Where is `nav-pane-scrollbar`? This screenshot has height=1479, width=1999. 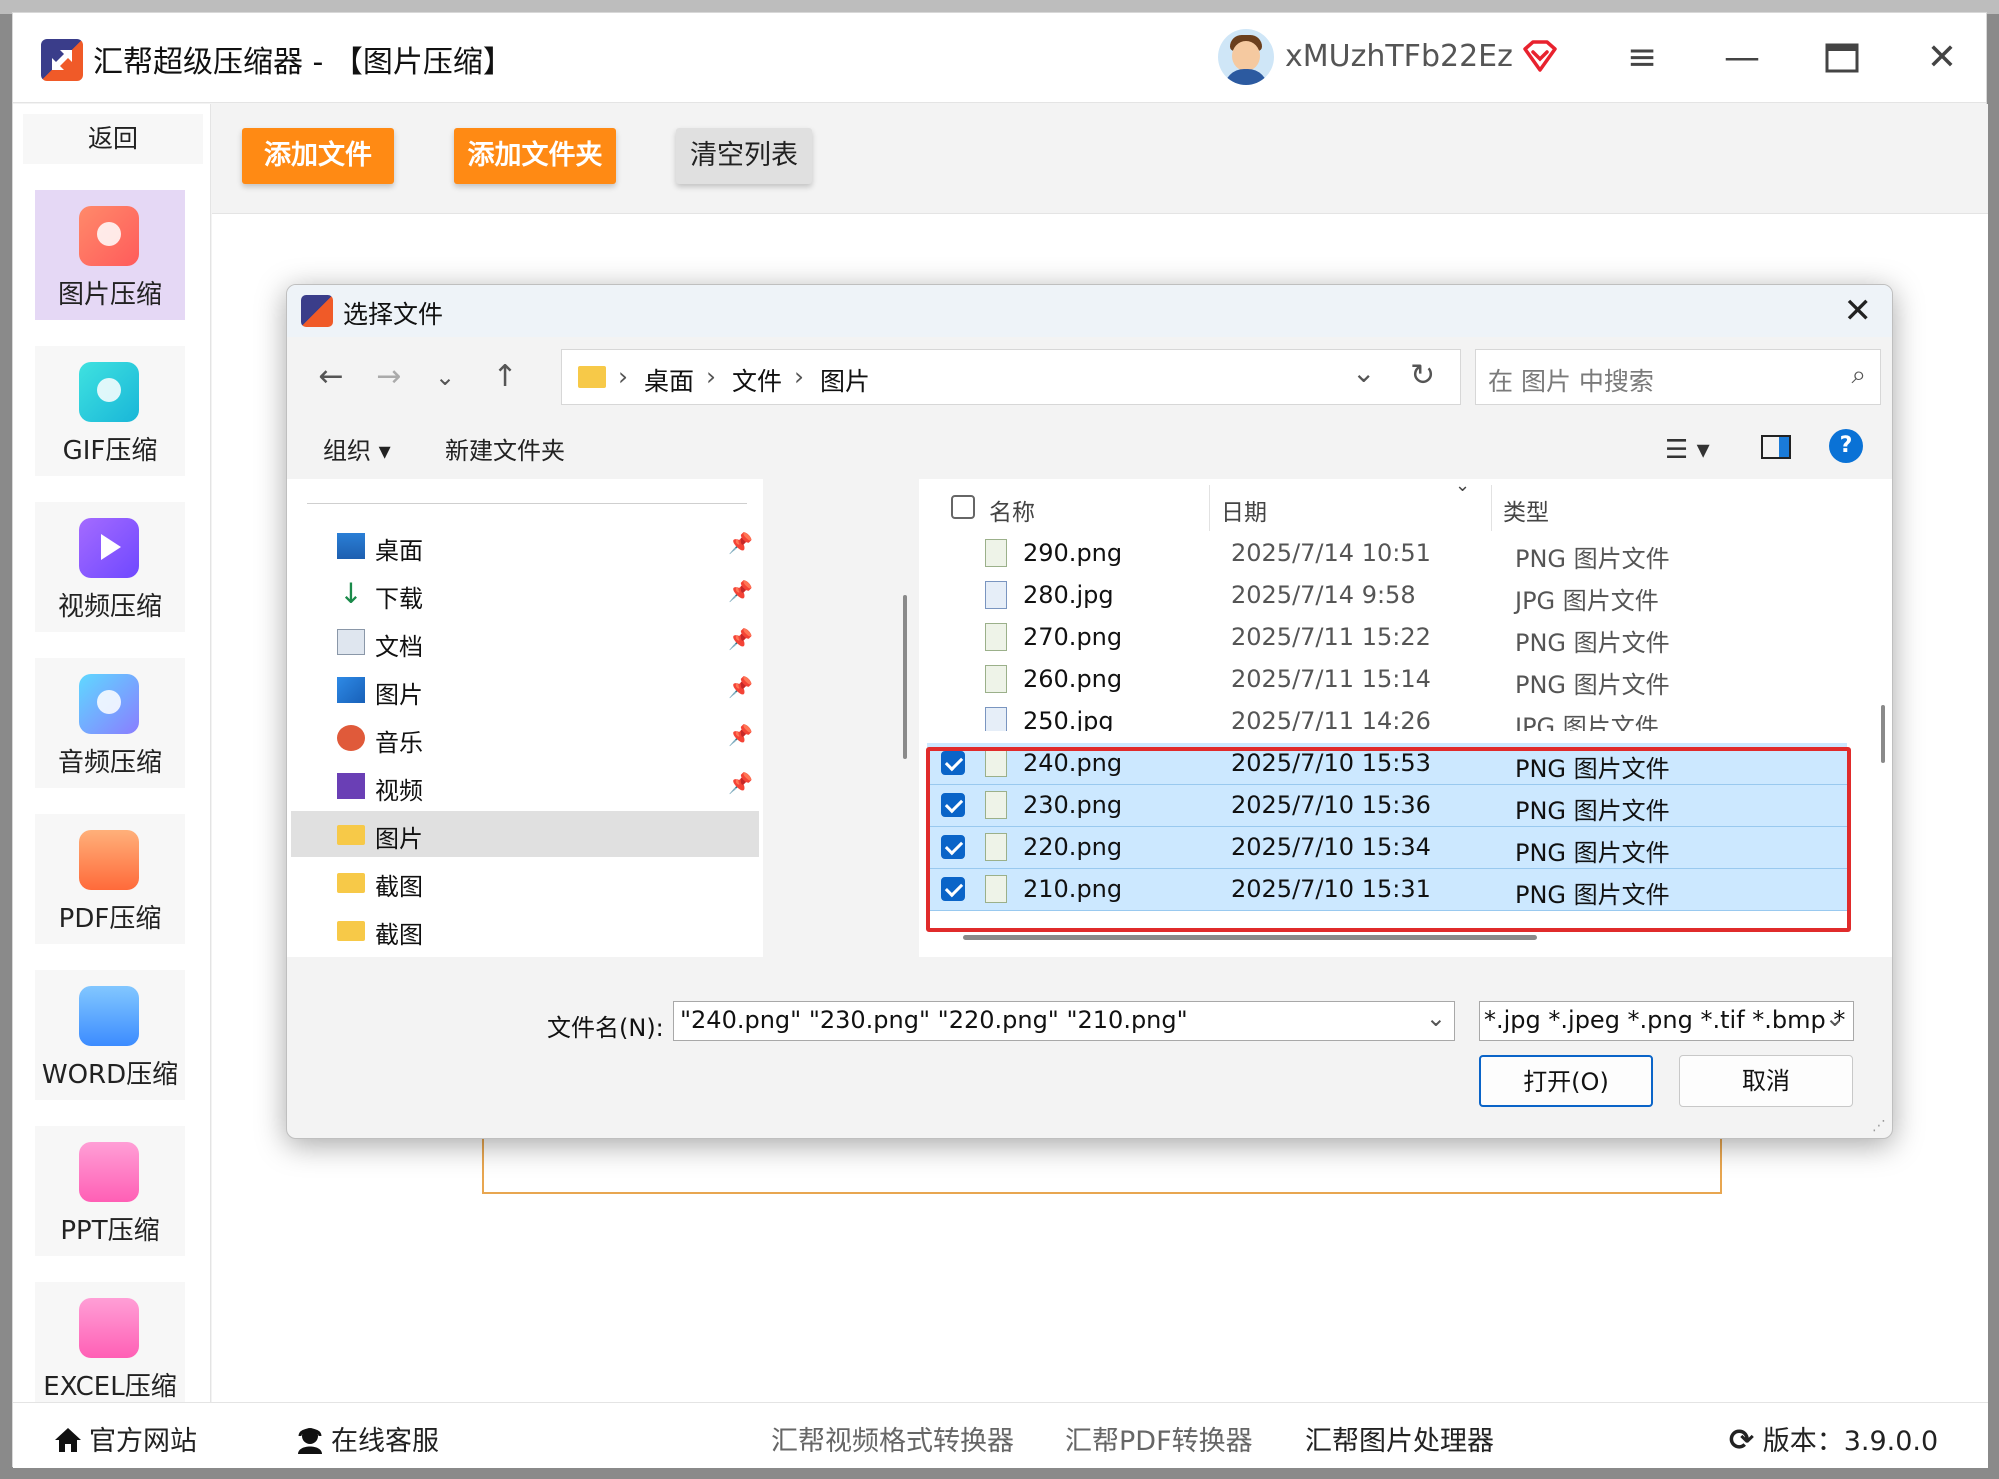 nav-pane-scrollbar is located at coordinates (905, 677).